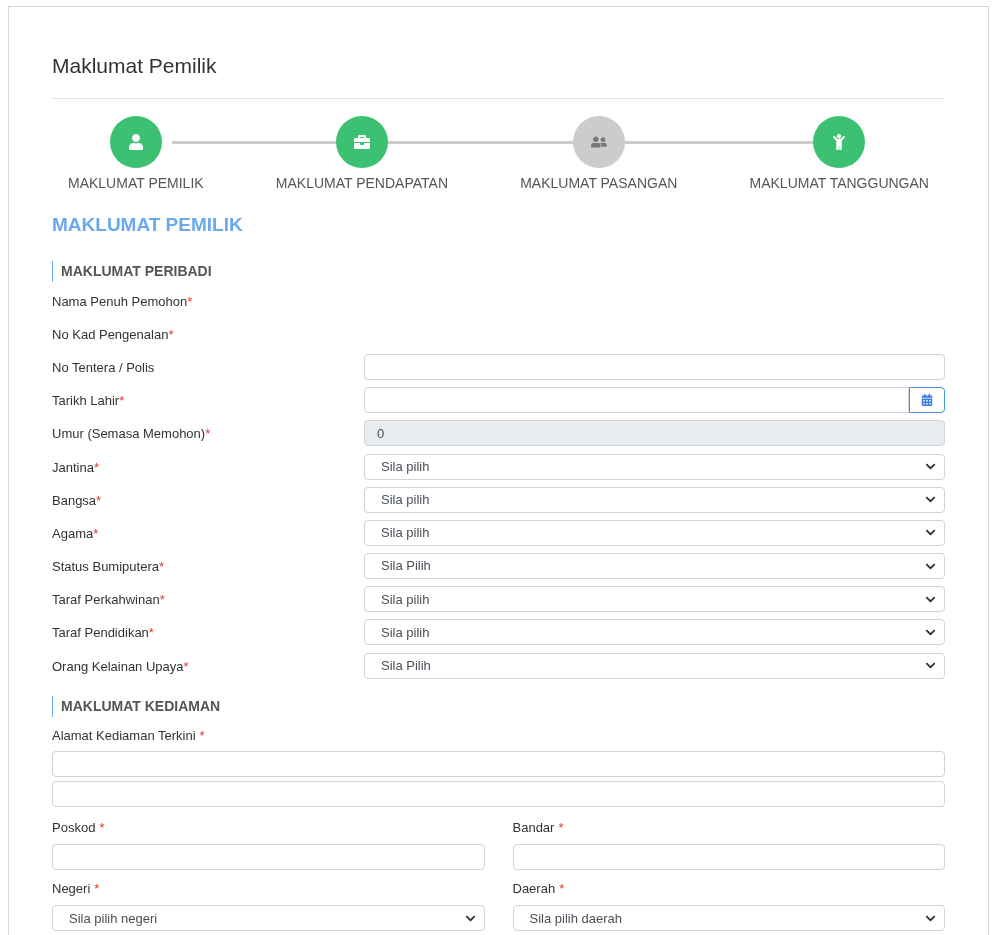  Describe the element at coordinates (654, 433) in the screenshot. I see `readonly-field: 0` at that location.